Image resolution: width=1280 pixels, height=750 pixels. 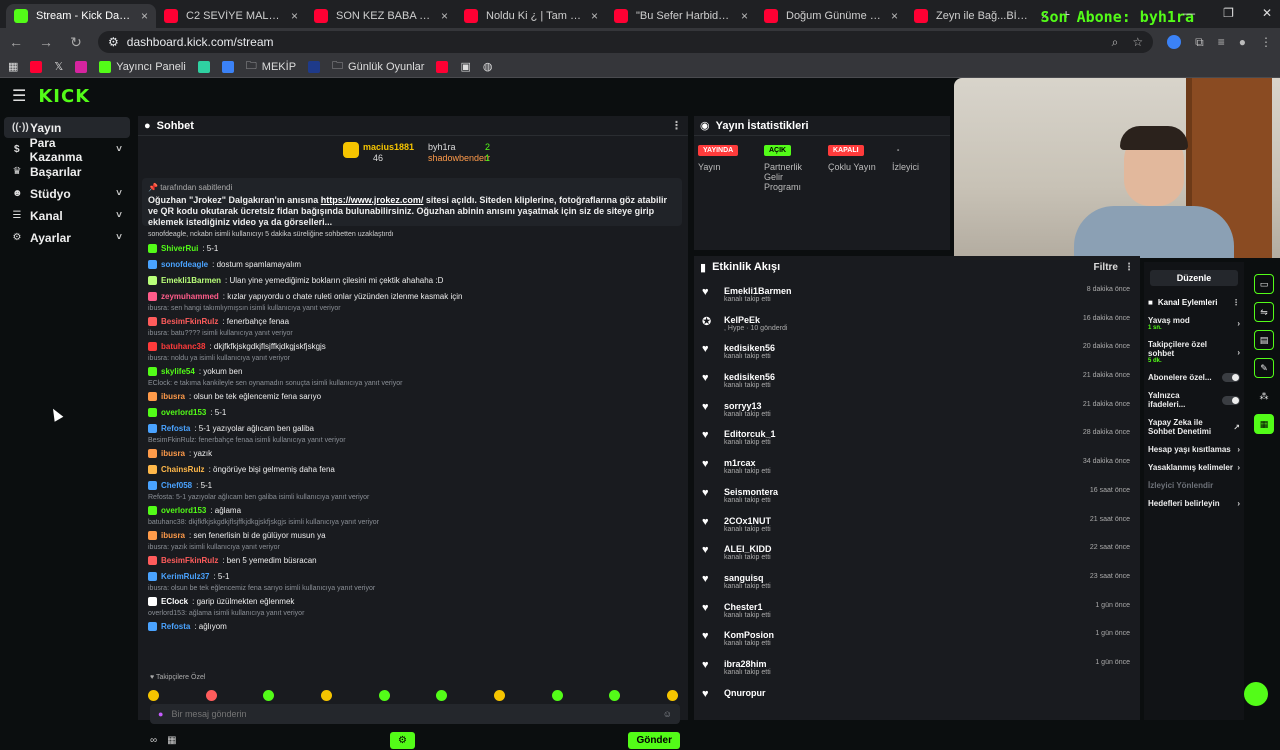 I want to click on chat-username: sonofdeagle, so click(x=184, y=264).